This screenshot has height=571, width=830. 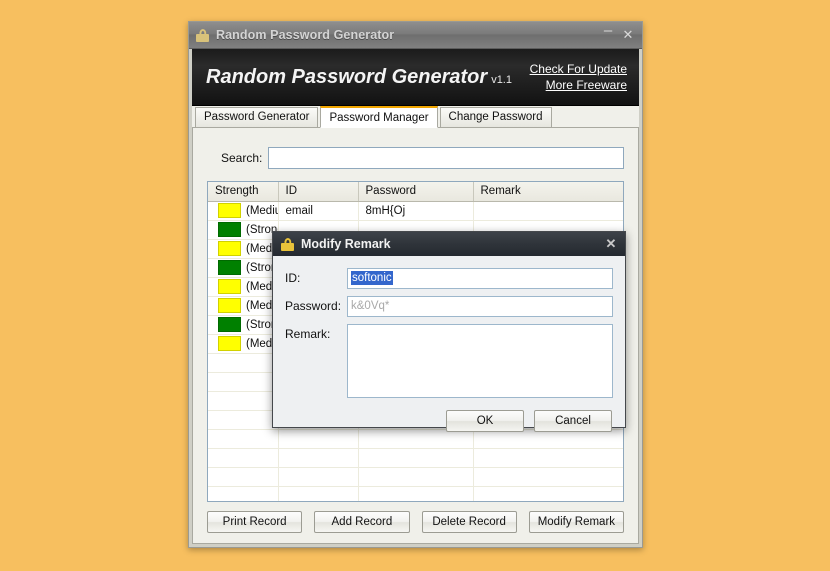 What do you see at coordinates (347, 76) in the screenshot?
I see `banner-product-name: Random Password Generator` at bounding box center [347, 76].